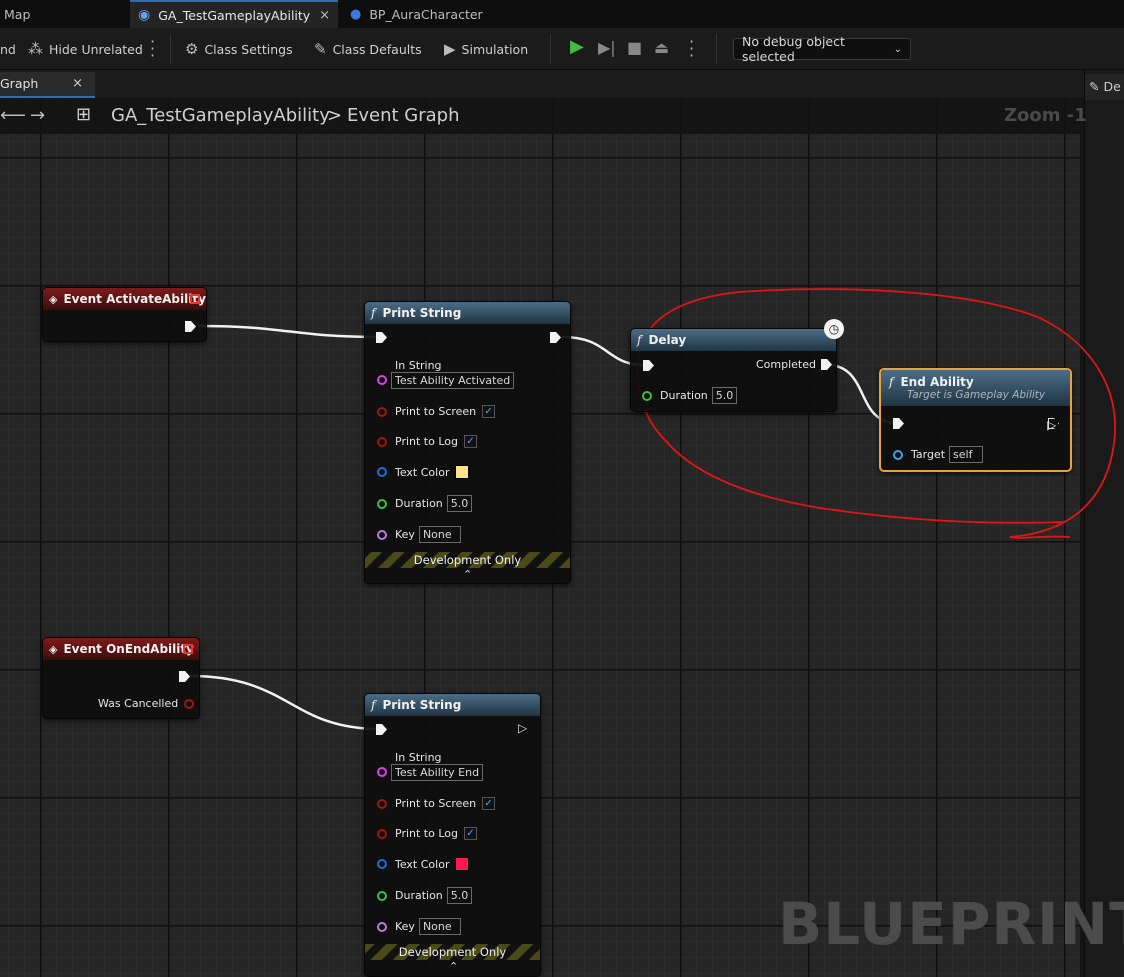 The image size is (1124, 977). Describe the element at coordinates (716, 49) in the screenshot. I see `divider` at that location.